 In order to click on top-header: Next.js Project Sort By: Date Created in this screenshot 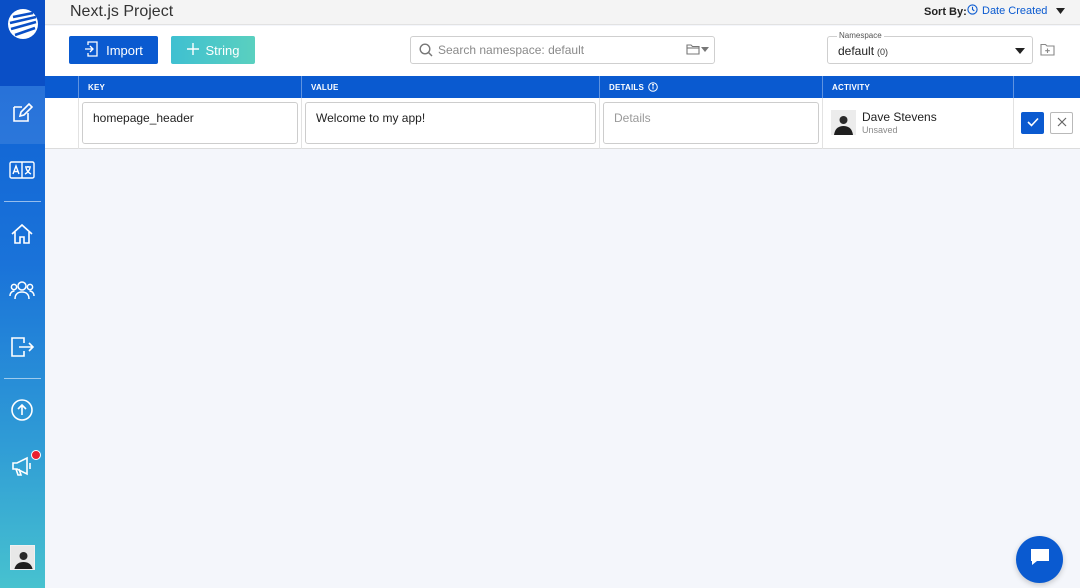, I will do `click(562, 12)`.